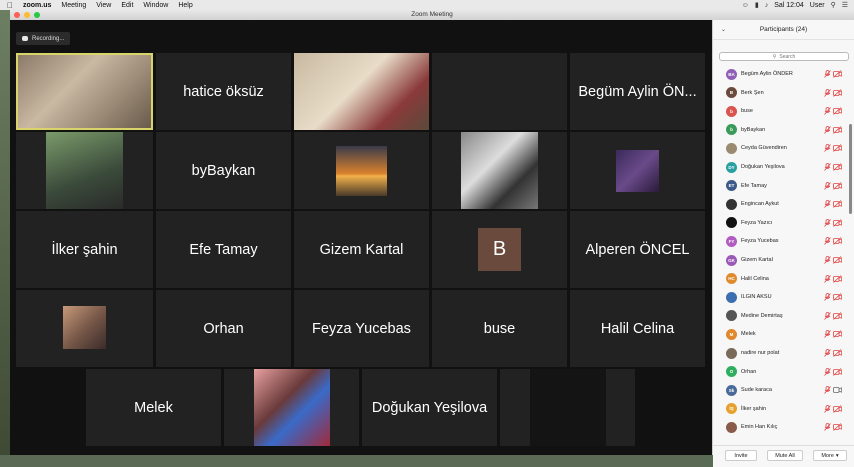  I want to click on participant-row: DY Doğukan Yeşilova, so click(783, 167).